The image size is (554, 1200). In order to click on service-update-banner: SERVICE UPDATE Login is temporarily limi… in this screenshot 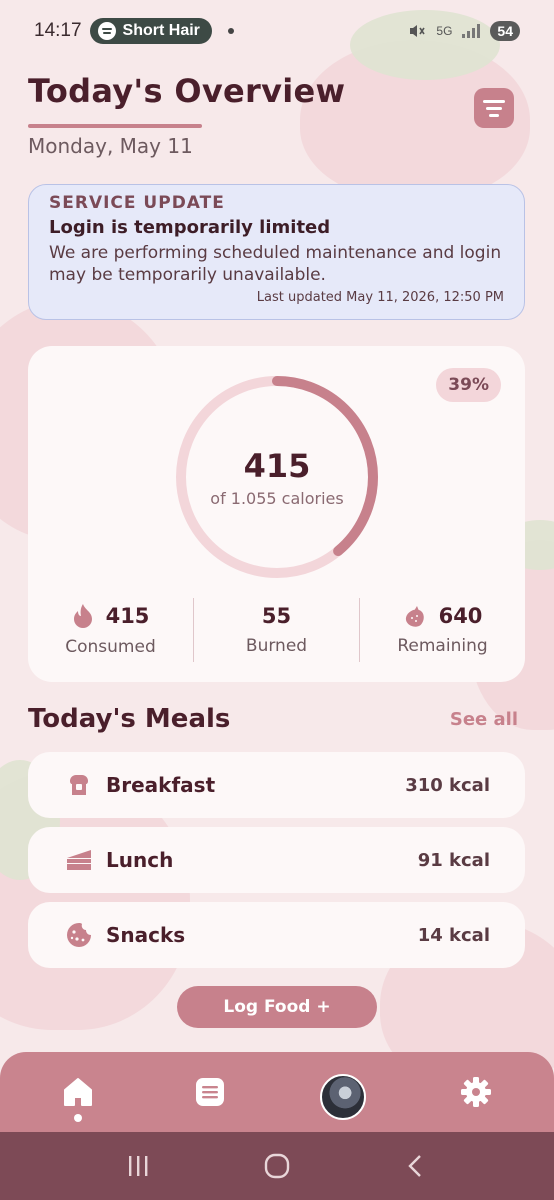, I will do `click(276, 252)`.